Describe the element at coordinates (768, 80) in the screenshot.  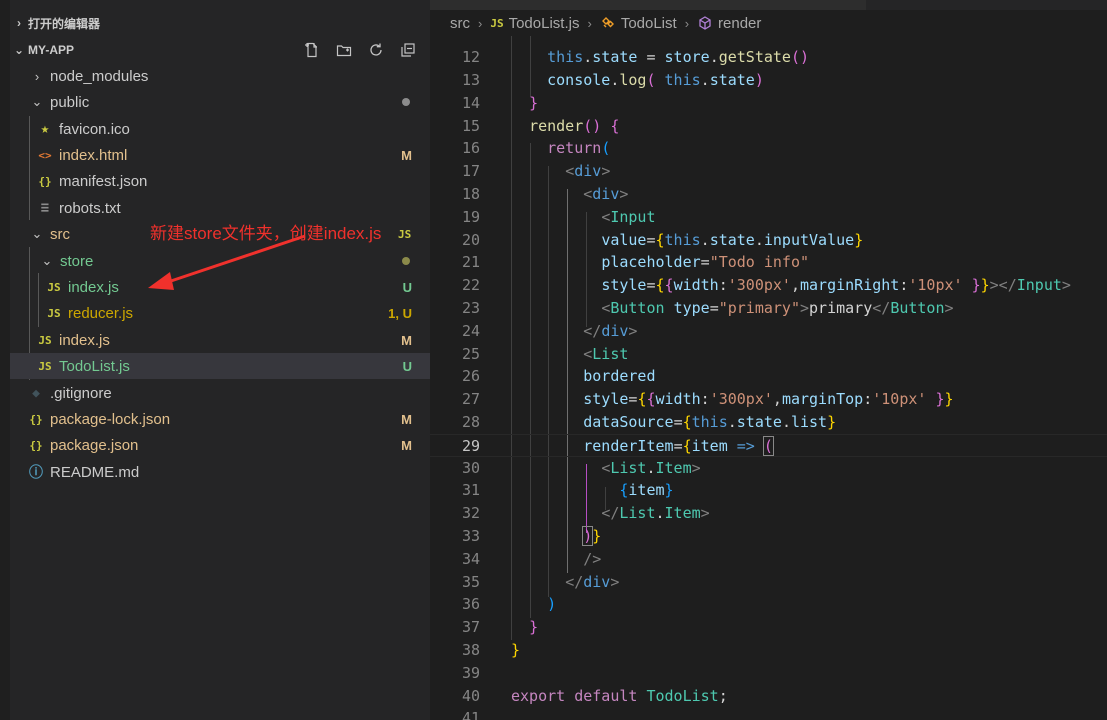
I see `code-line: 13 console.log( this.state)` at that location.